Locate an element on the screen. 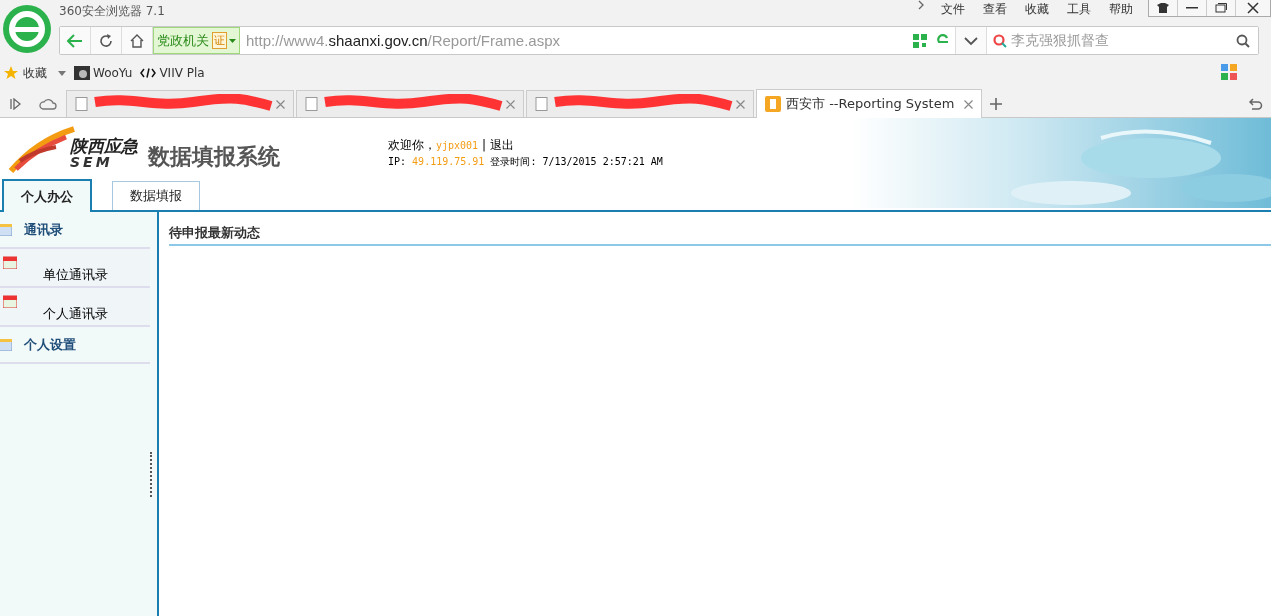  close-button is located at coordinates (1253, 8).